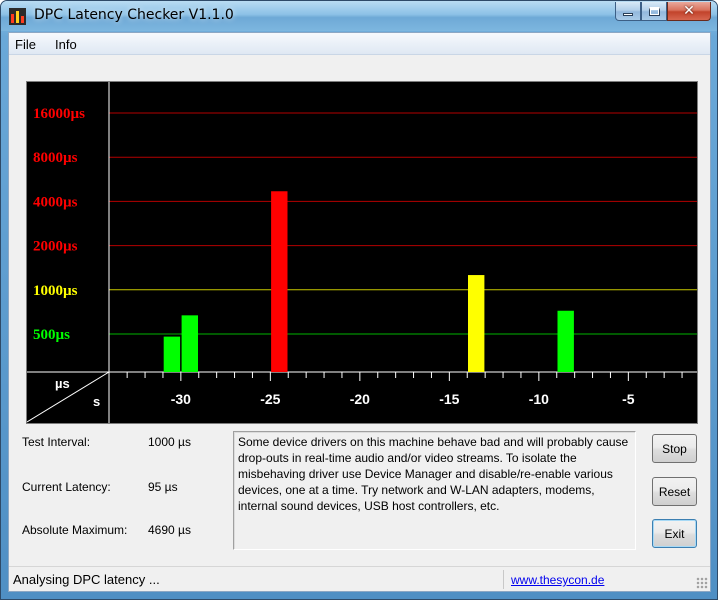 The image size is (718, 600). What do you see at coordinates (55, 202) in the screenshot?
I see `y-tick-label: 4000µs` at bounding box center [55, 202].